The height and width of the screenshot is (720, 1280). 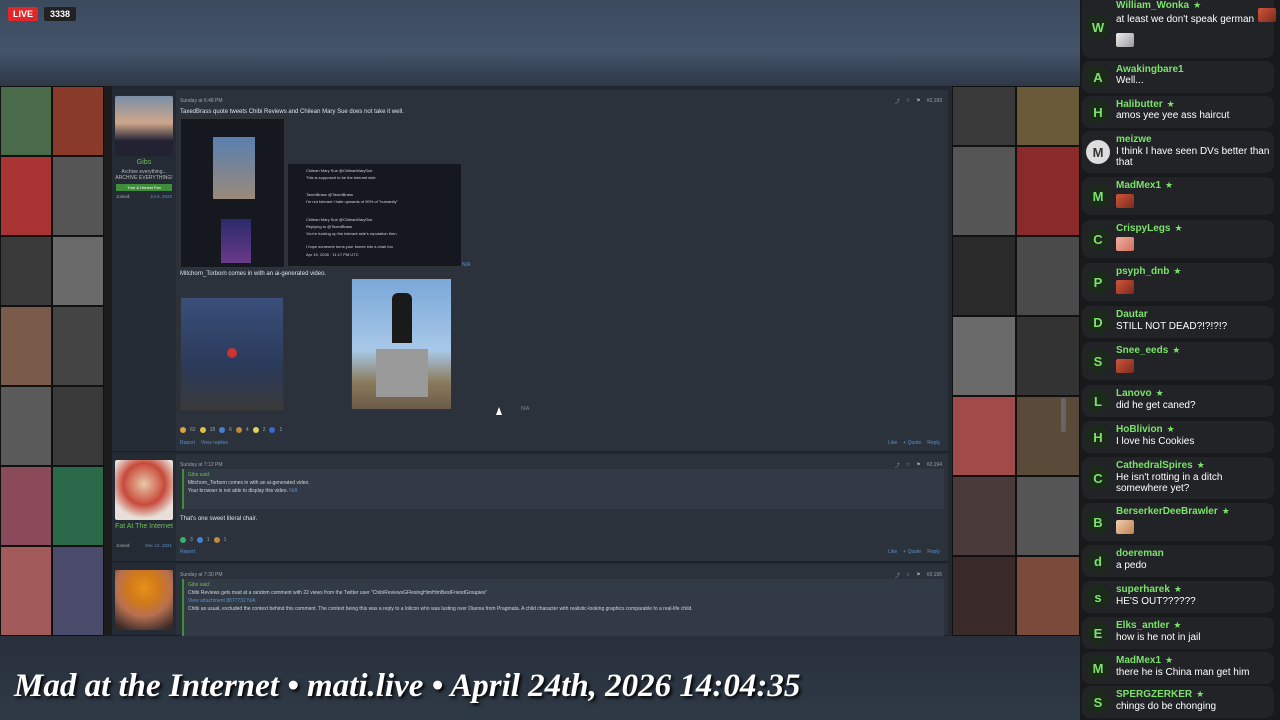 I want to click on chat-message: s superharek ★ HE'S OUT??????, so click(x=1178, y=597).